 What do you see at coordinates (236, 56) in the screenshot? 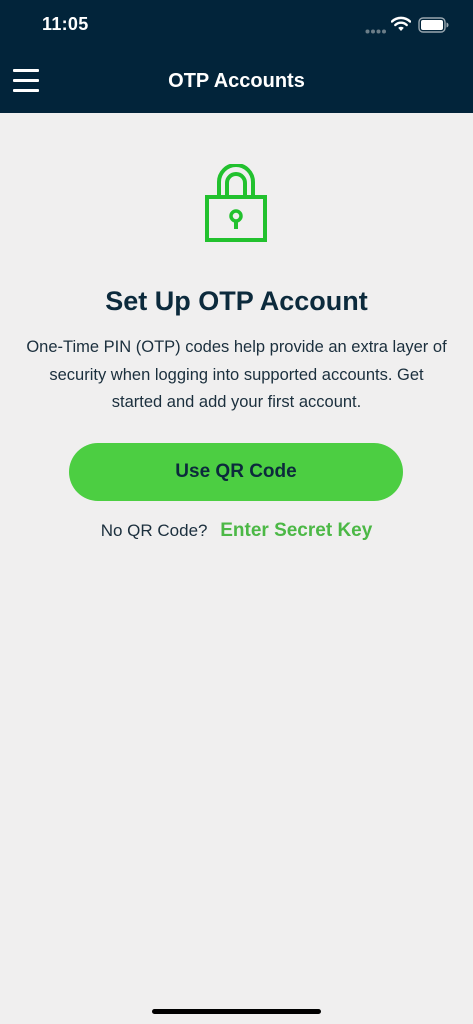
I see `top-bar: 11:05 OTP Accounts` at bounding box center [236, 56].